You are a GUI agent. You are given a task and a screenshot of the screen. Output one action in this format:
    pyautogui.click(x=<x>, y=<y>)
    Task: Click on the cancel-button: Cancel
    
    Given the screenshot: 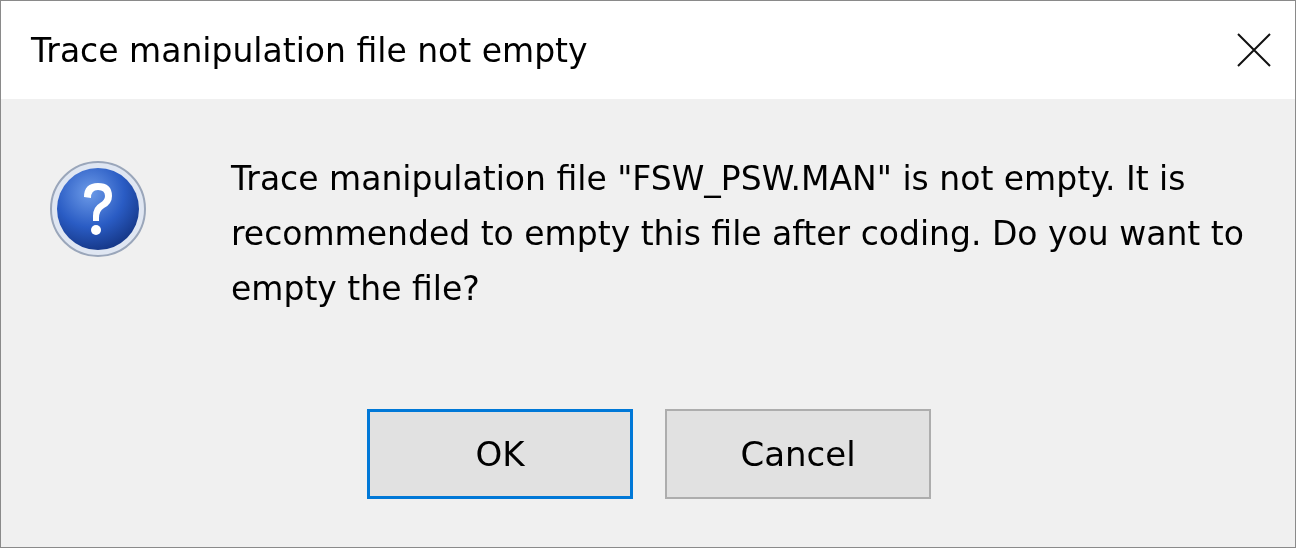 What is the action you would take?
    pyautogui.click(x=798, y=454)
    